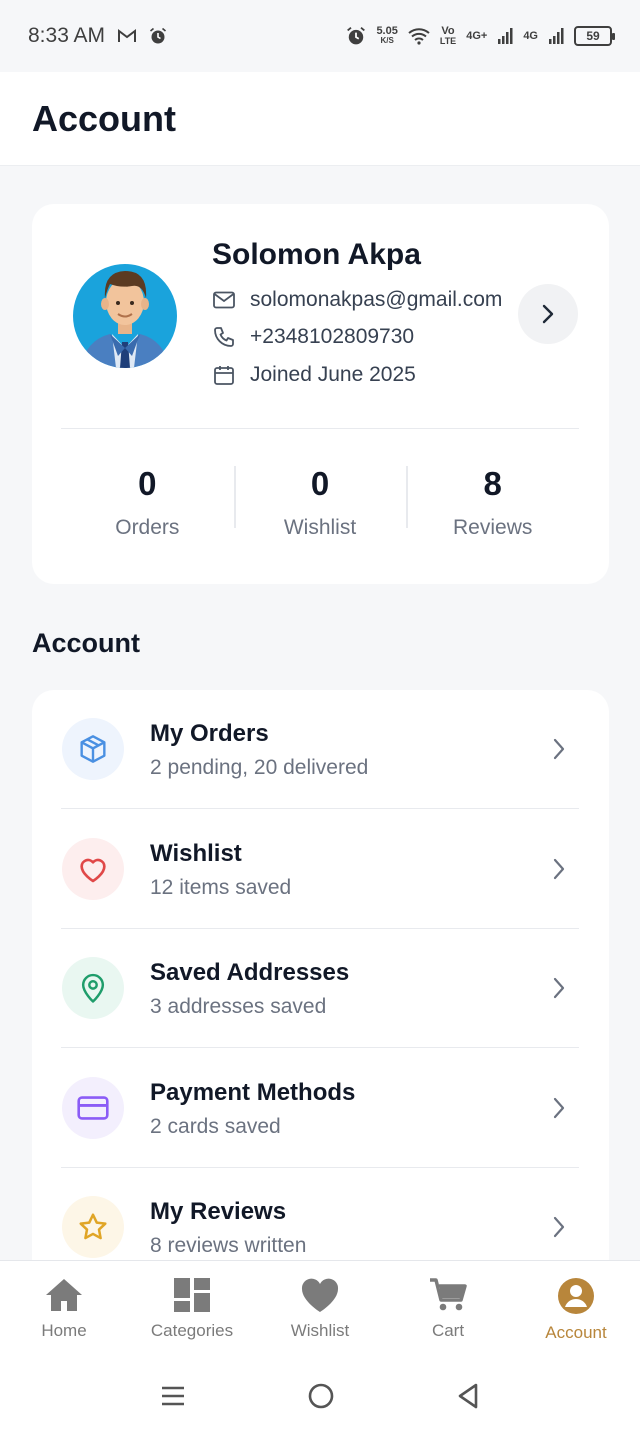 This screenshot has width=640, height=1433. I want to click on menu-item-title: My Orders, so click(209, 733).